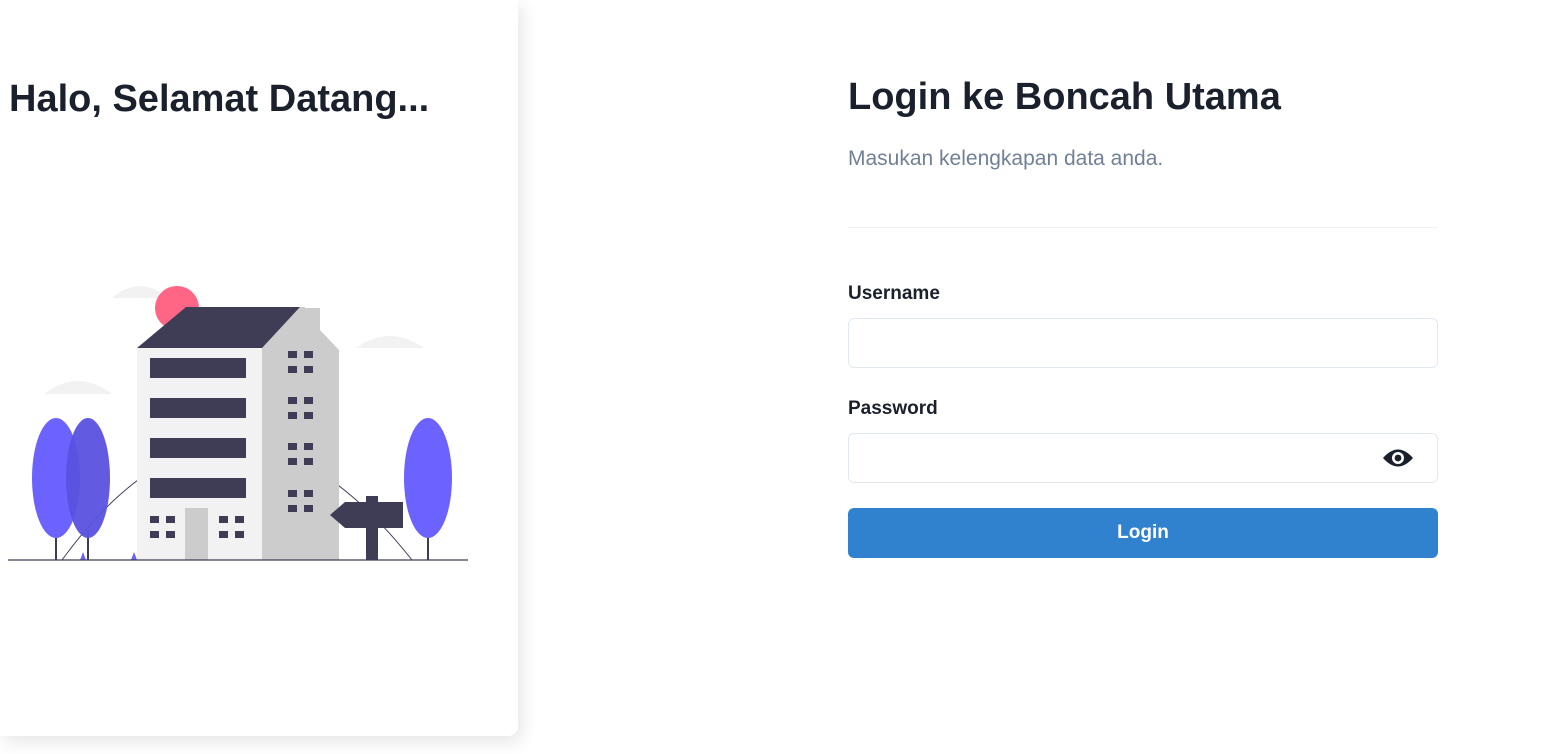  I want to click on username-input, so click(1143, 343).